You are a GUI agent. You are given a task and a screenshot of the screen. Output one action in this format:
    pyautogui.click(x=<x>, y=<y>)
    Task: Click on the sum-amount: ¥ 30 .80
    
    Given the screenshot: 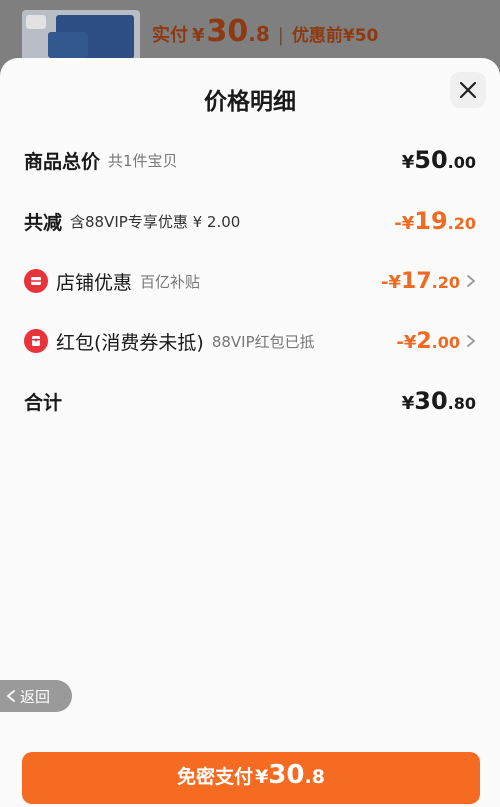 What is the action you would take?
    pyautogui.click(x=439, y=401)
    